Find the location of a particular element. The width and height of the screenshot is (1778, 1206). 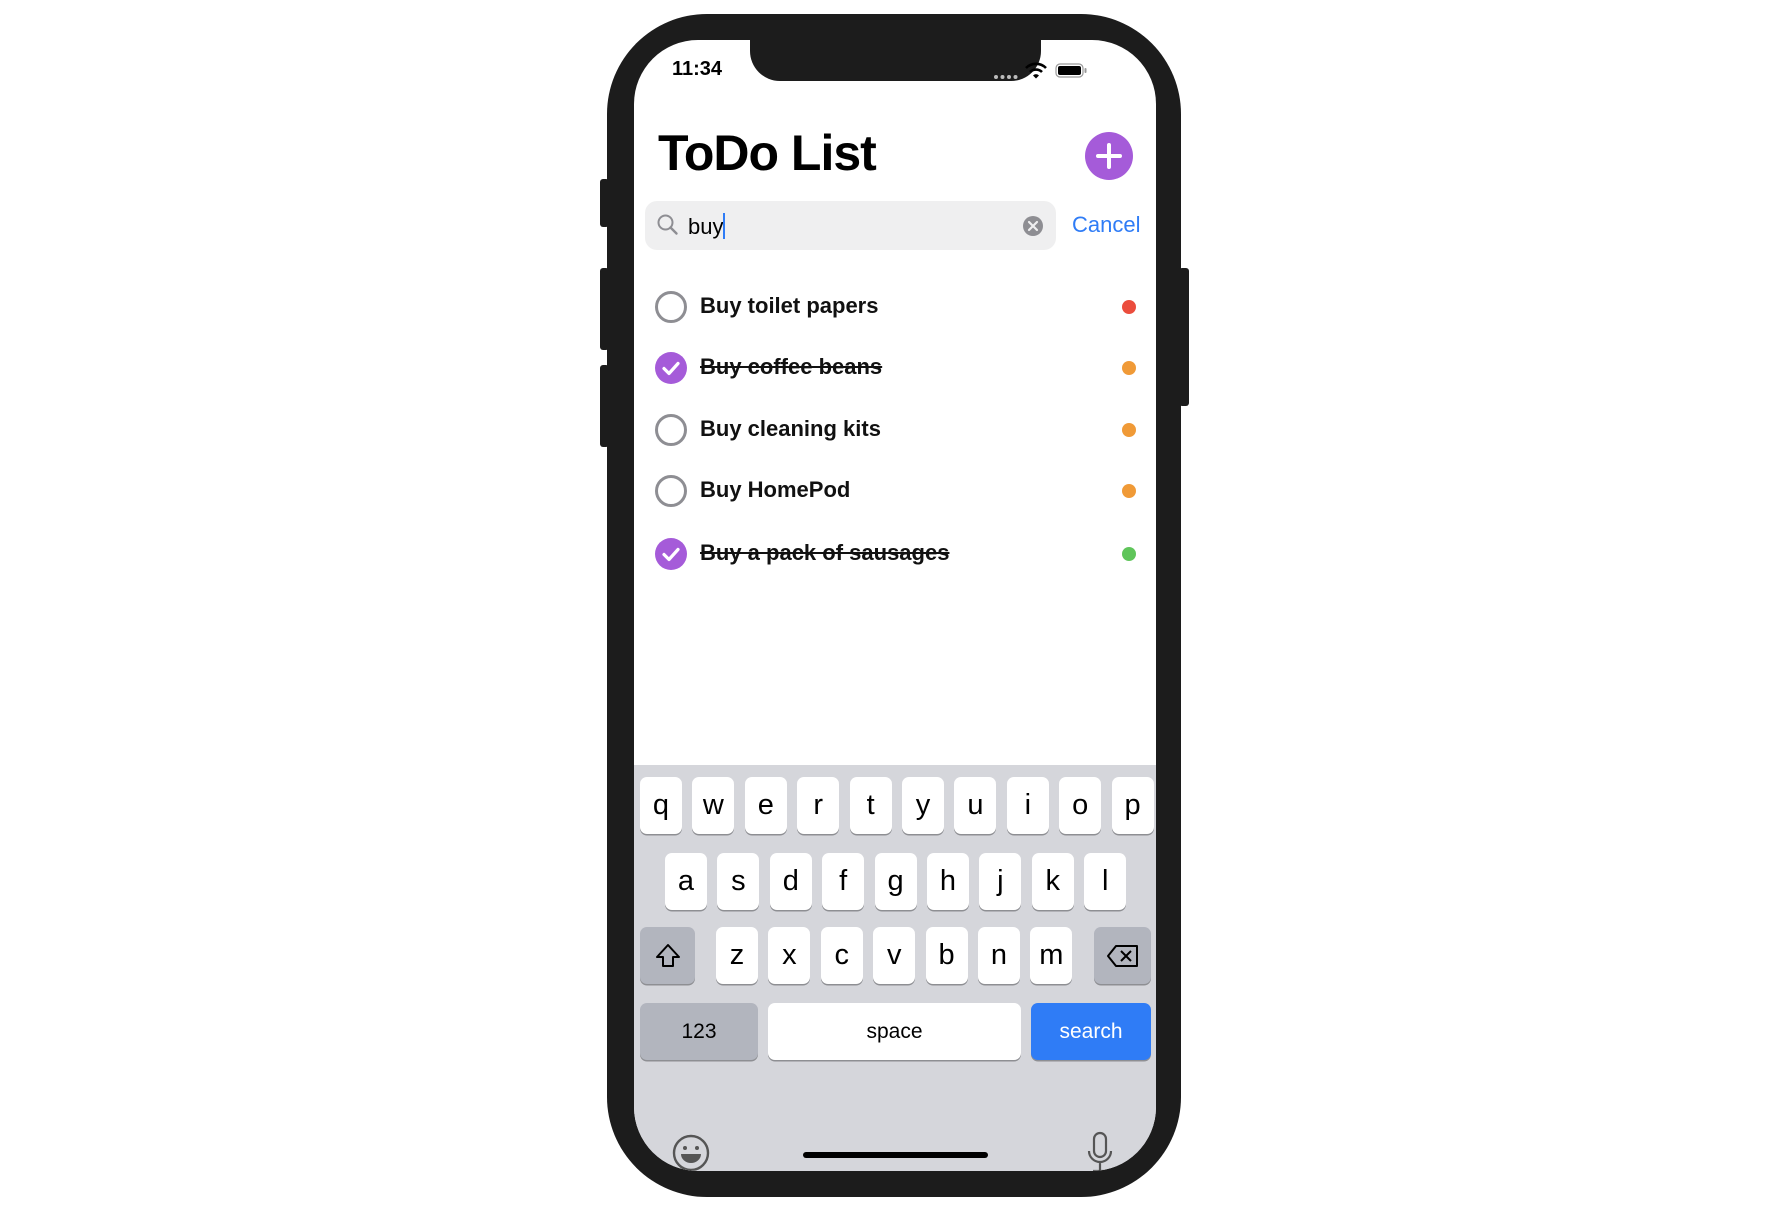

search-input: buy is located at coordinates (707, 226).